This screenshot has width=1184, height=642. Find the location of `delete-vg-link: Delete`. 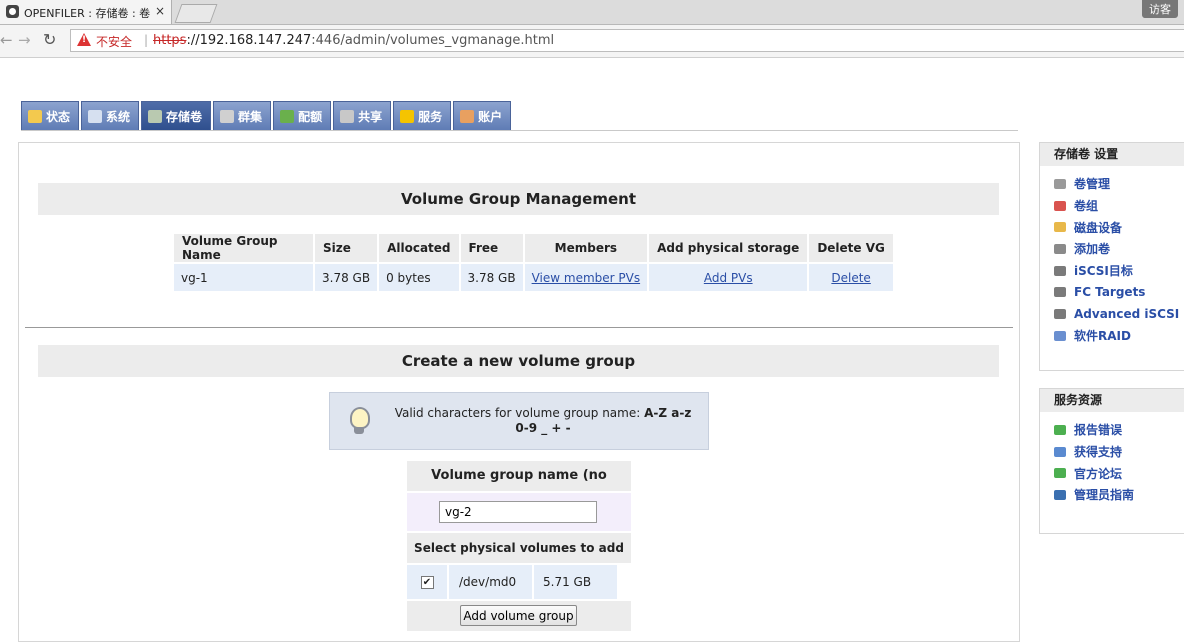

delete-vg-link: Delete is located at coordinates (850, 278).